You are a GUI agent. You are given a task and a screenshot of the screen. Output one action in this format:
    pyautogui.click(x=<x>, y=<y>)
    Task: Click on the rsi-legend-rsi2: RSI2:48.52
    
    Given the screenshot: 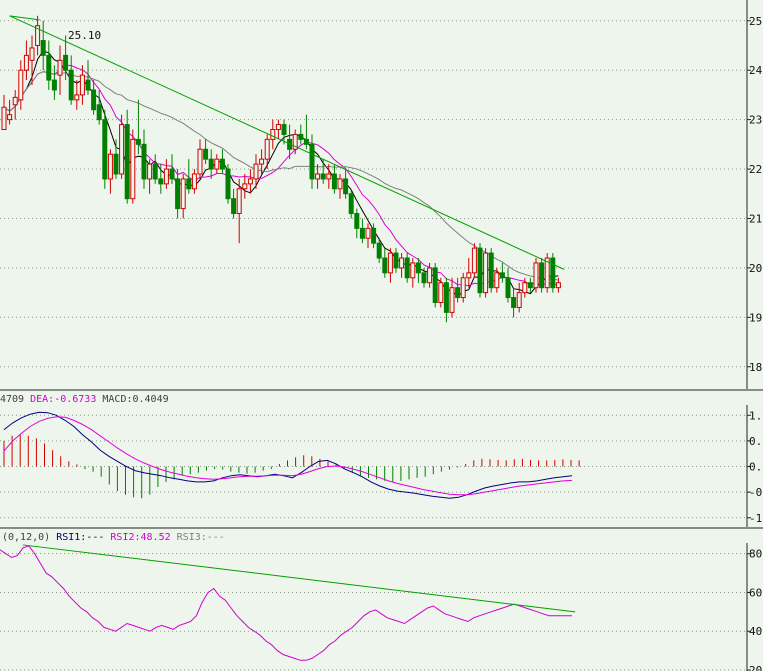 What is the action you would take?
    pyautogui.click(x=140, y=537)
    